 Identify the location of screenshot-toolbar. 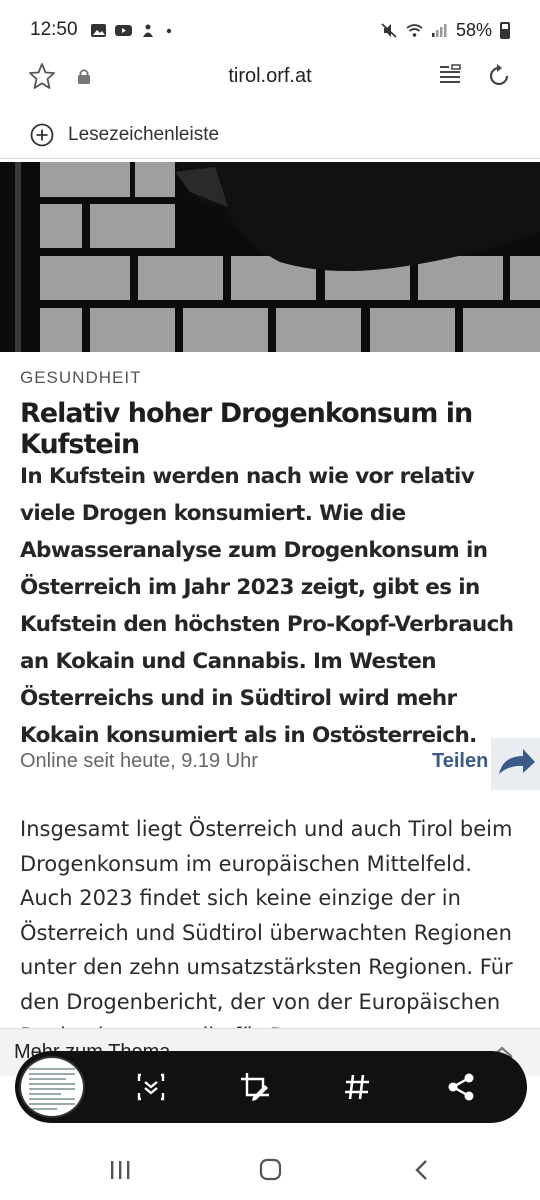
(271, 1087).